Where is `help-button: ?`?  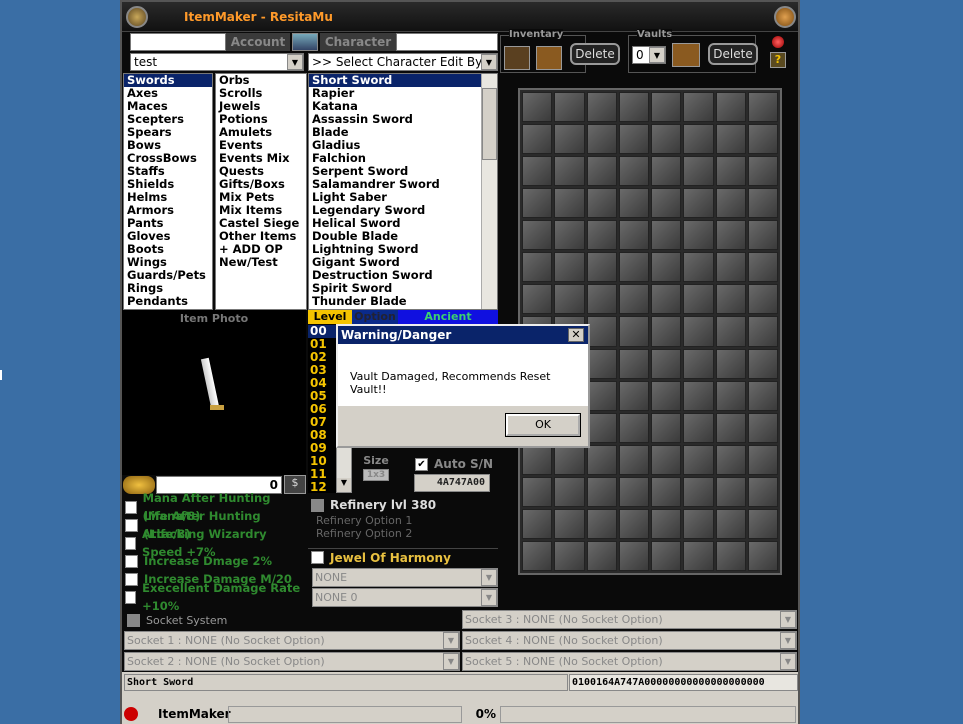
help-button: ? is located at coordinates (778, 60).